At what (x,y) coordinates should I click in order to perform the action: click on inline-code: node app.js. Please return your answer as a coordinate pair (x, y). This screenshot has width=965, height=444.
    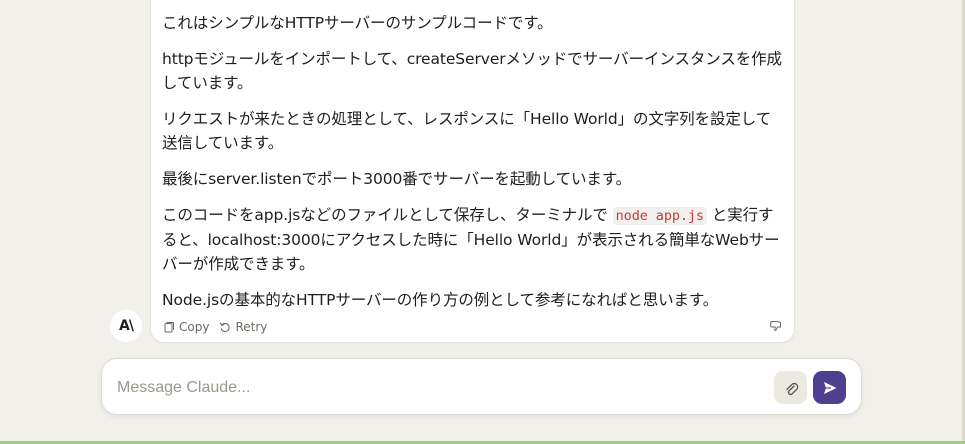
    Looking at the image, I should click on (659, 216).